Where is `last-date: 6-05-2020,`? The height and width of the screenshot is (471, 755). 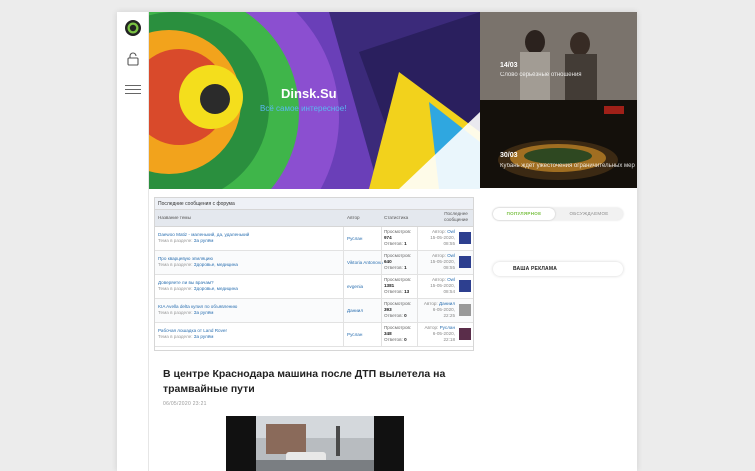
last-date: 6-05-2020, is located at coordinates (443, 309).